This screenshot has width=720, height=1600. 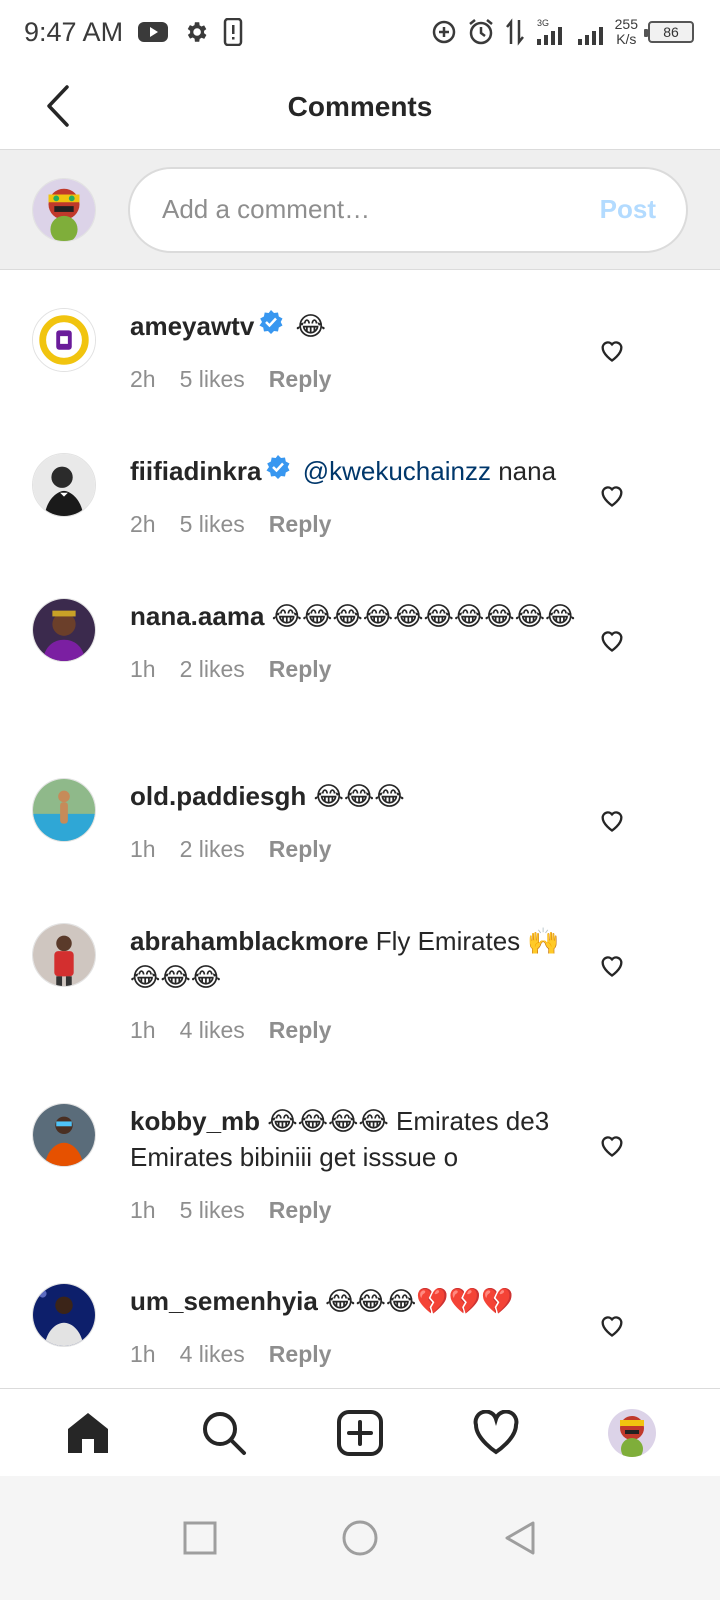 I want to click on comment-input, so click(x=381, y=209).